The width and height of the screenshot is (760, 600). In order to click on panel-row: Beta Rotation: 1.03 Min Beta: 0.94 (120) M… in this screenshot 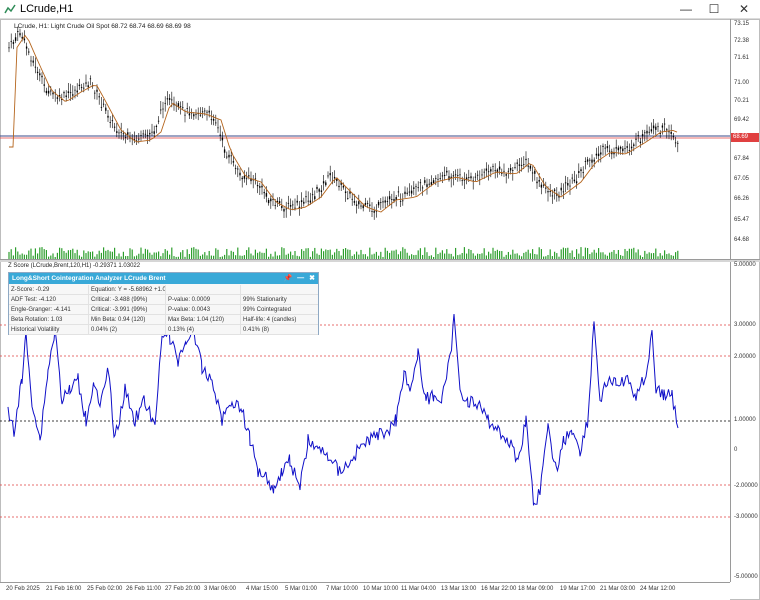, I will do `click(163, 320)`.